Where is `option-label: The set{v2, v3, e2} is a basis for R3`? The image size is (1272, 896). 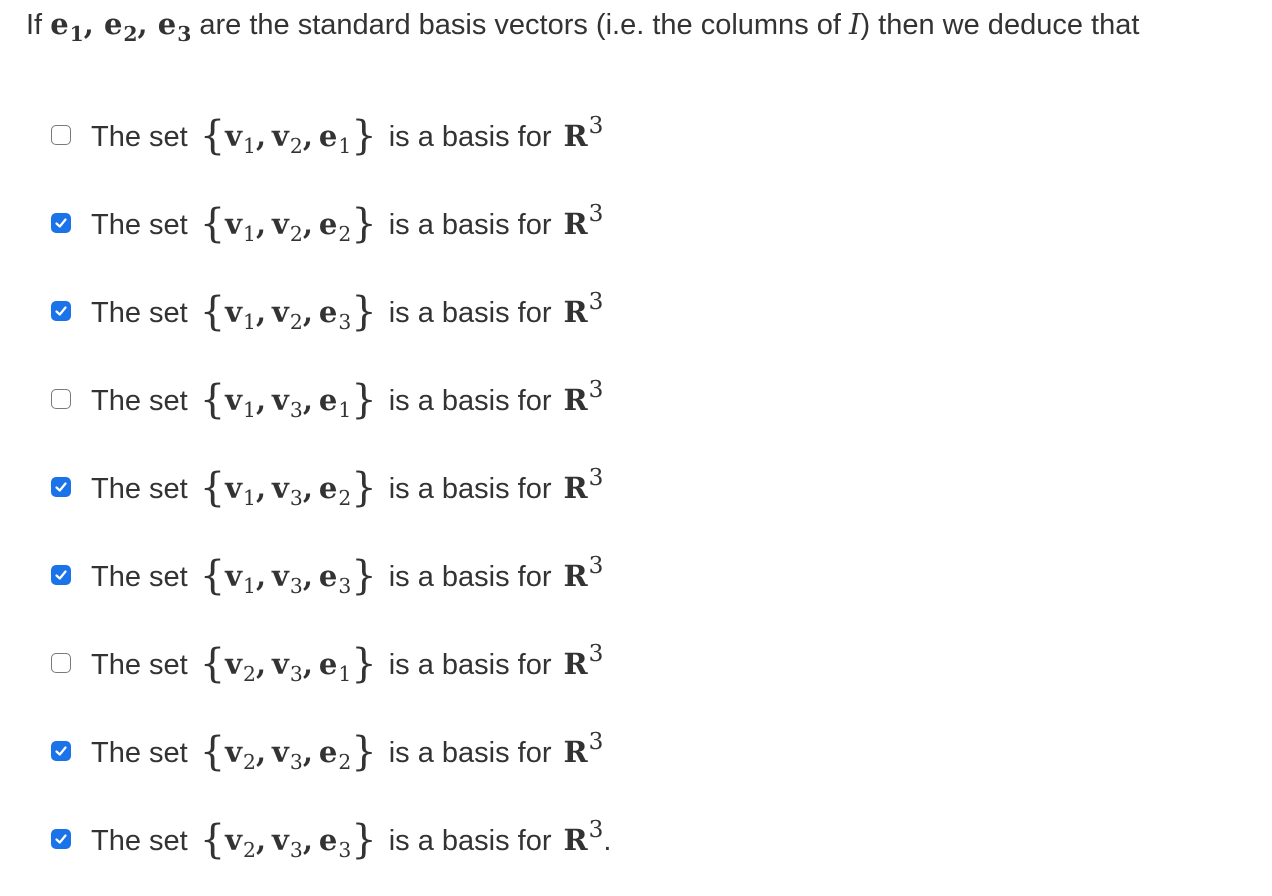 option-label: The set{v2, v3, e2} is a basis for R3 is located at coordinates (347, 753).